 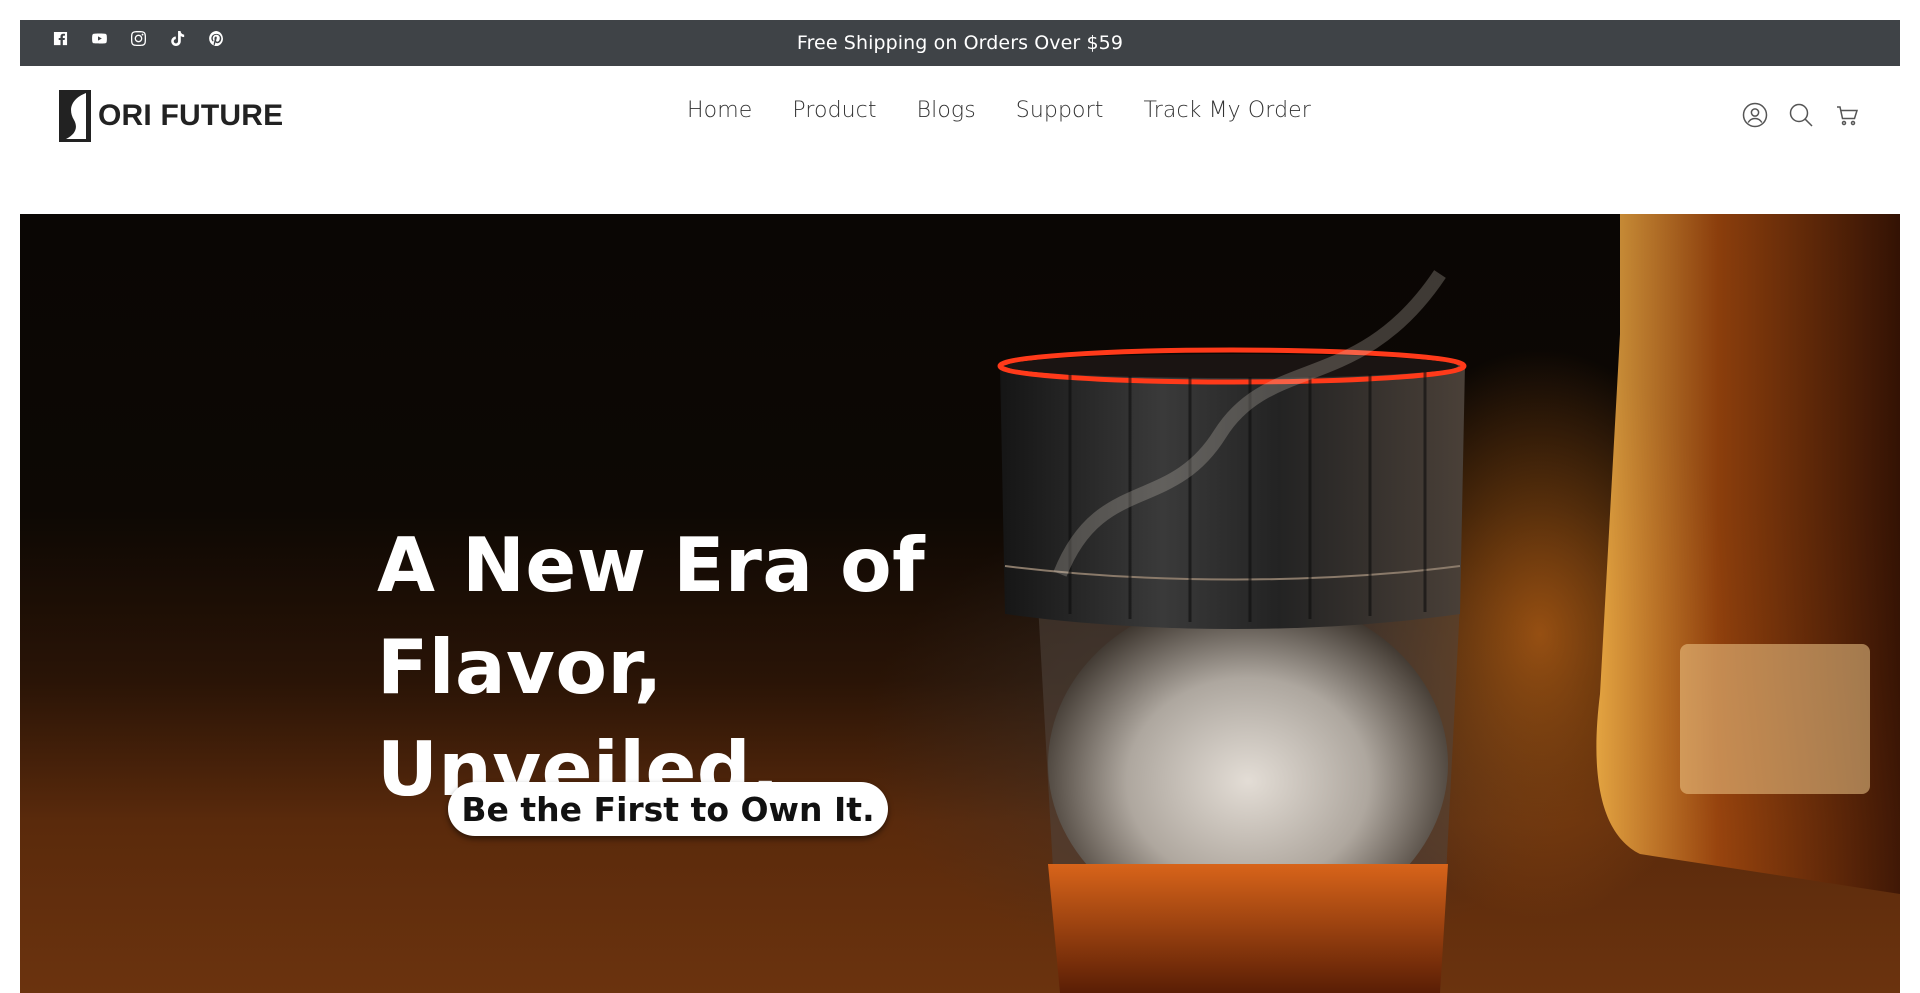 I want to click on account-icon, so click(x=1755, y=115).